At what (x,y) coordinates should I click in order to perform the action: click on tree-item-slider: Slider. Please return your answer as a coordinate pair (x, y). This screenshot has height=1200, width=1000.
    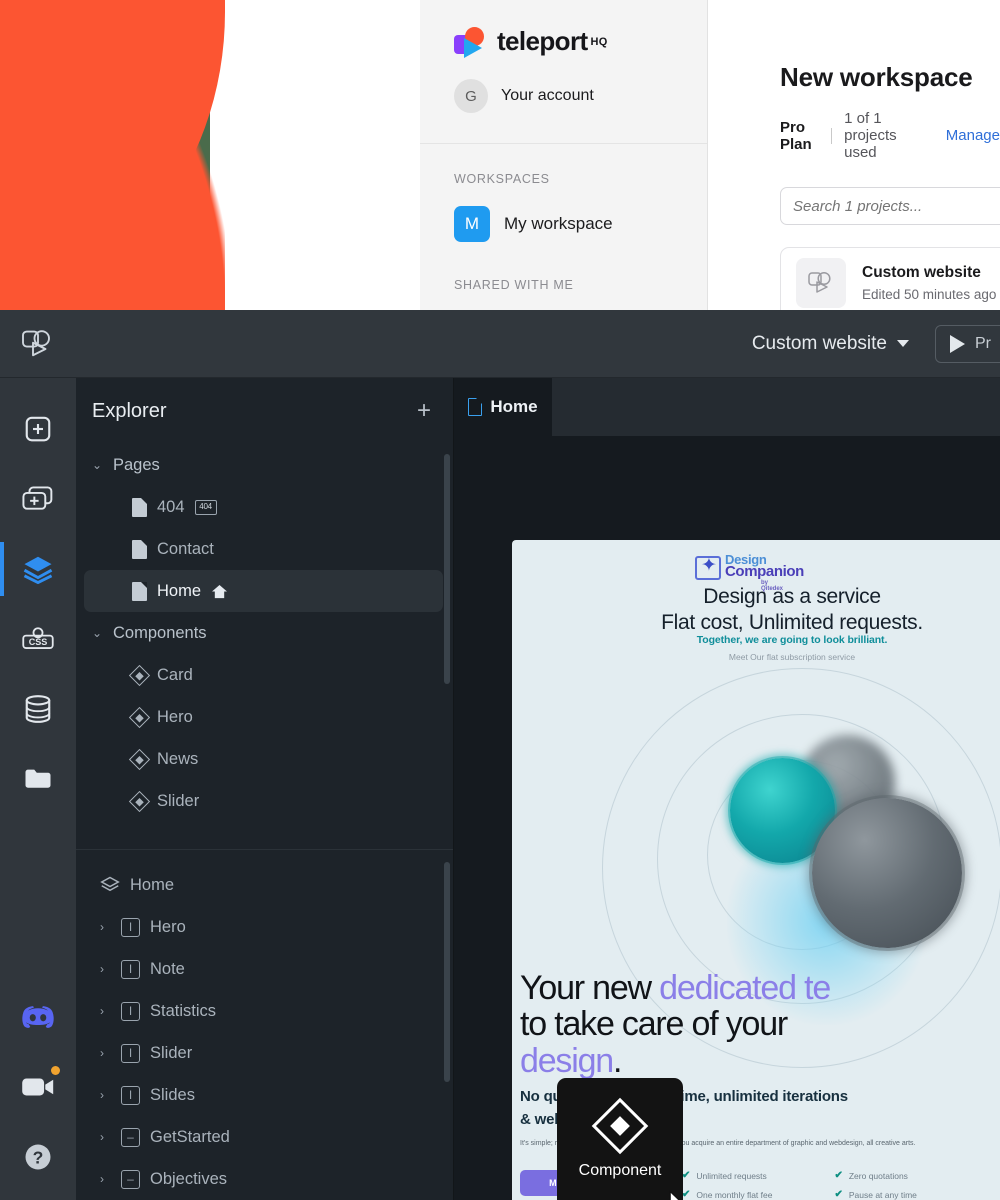
    Looking at the image, I should click on (264, 801).